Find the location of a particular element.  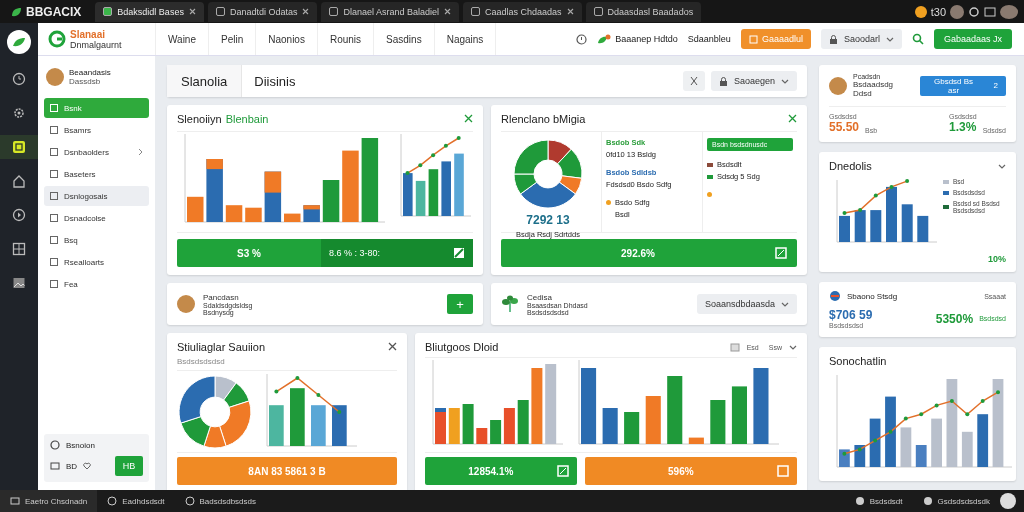

leaf-logo-icon is located at coordinates (19, 42).